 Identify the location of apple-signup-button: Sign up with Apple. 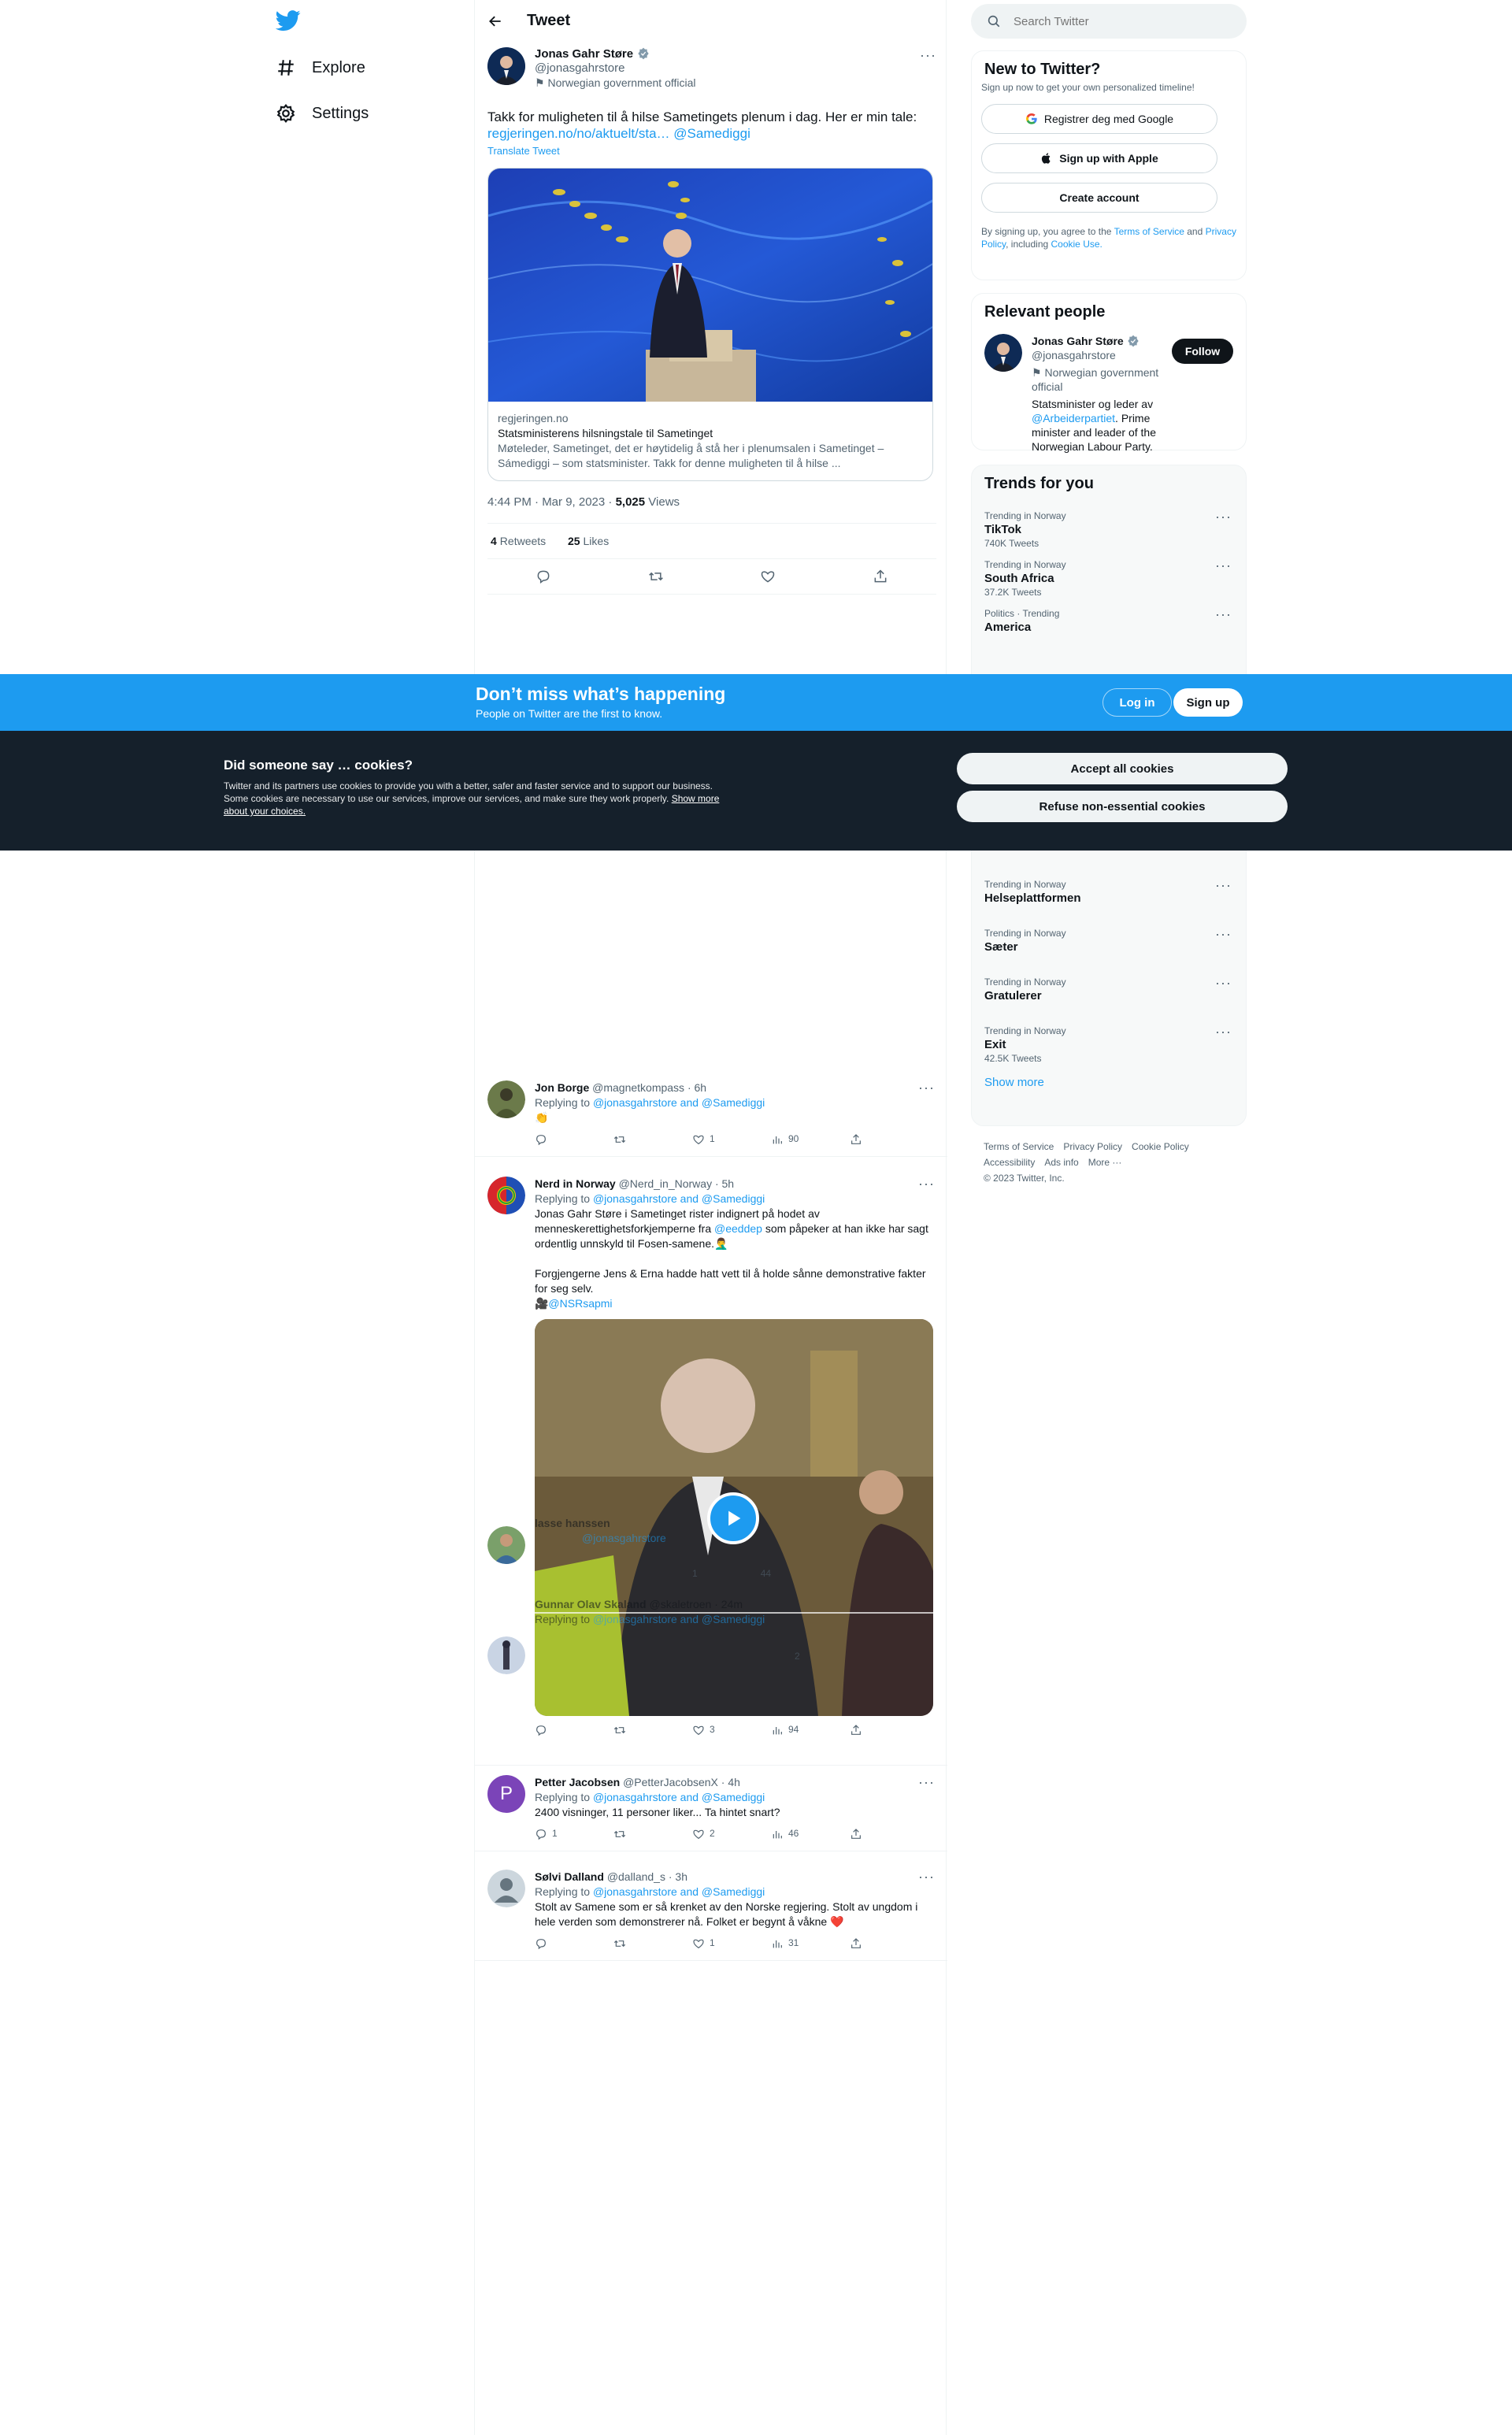
(1099, 158).